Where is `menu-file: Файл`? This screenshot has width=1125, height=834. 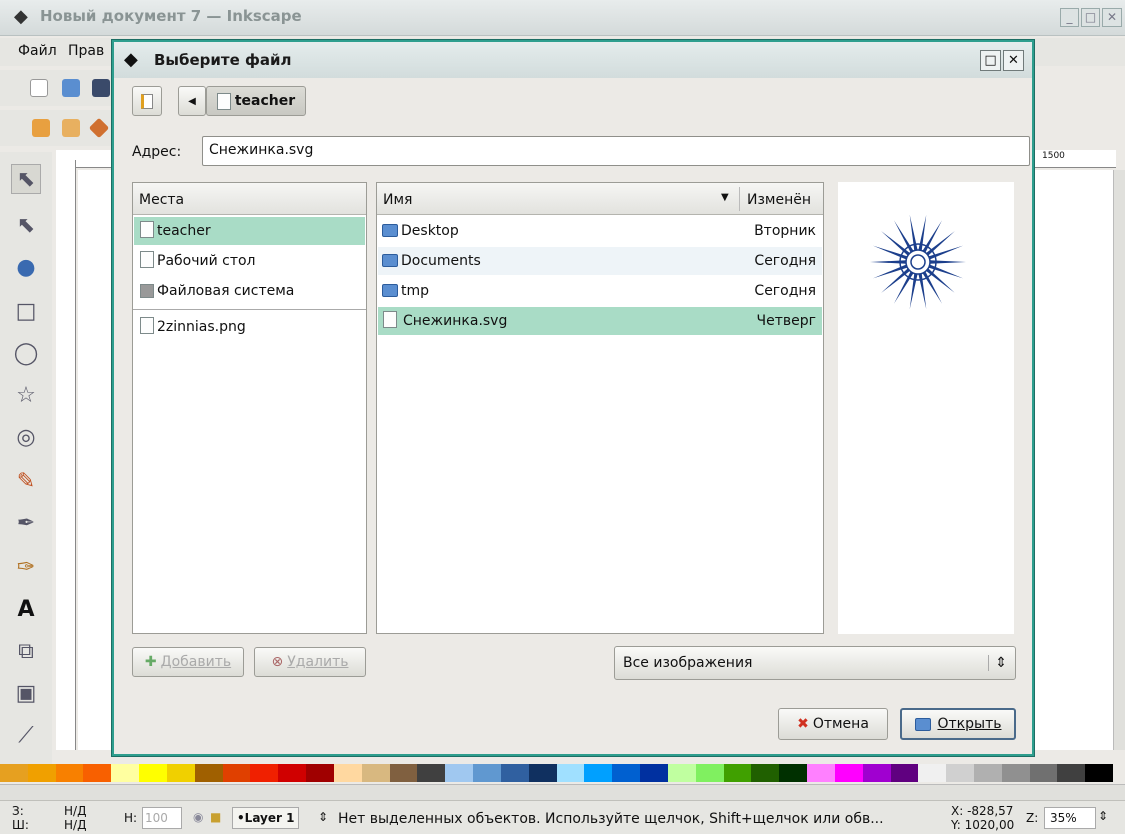
menu-file: Файл is located at coordinates (37, 51).